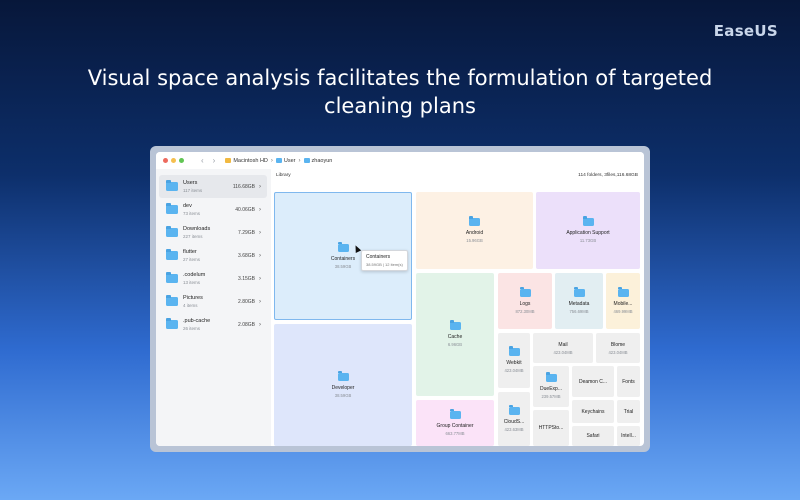 The width and height of the screenshot is (800, 500). Describe the element at coordinates (525, 301) in the screenshot. I see `treemap-tile-logs: Logs 872.30MB` at that location.